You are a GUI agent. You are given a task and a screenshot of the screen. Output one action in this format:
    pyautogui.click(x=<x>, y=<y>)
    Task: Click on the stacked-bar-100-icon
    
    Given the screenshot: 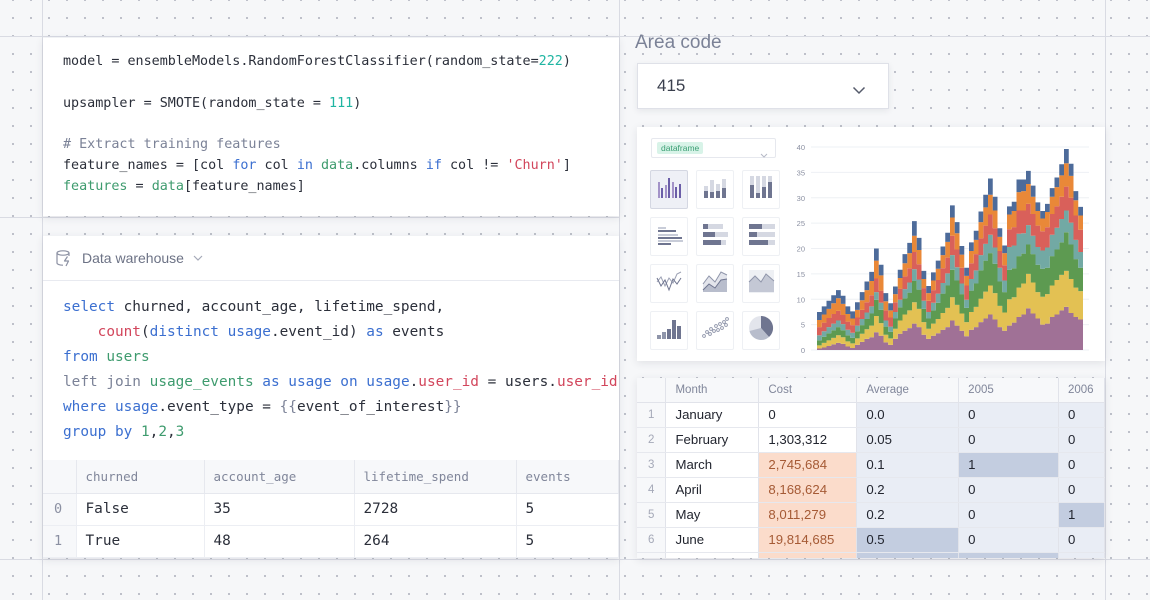 What is the action you would take?
    pyautogui.click(x=761, y=189)
    